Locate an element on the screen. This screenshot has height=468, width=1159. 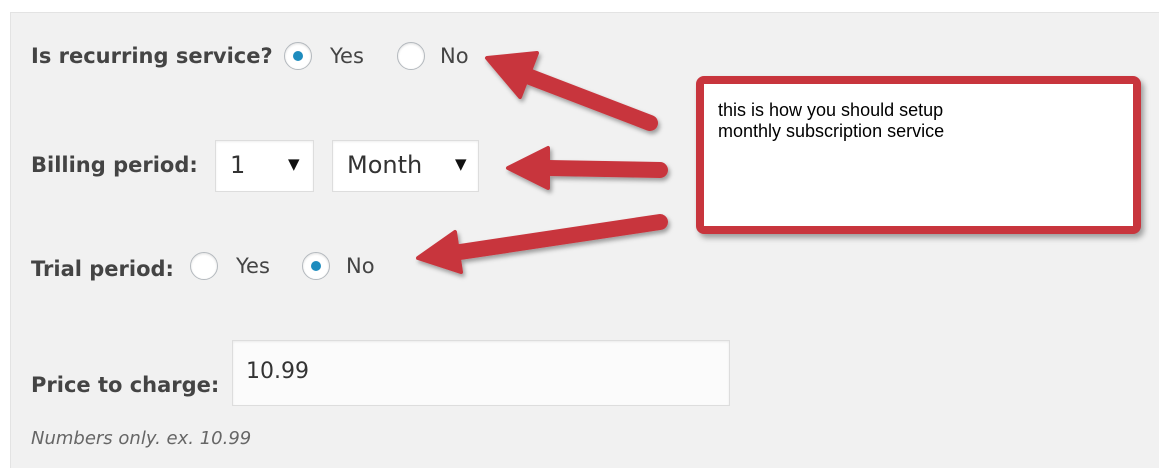
arrow-head-billing is located at coordinates (528, 168).